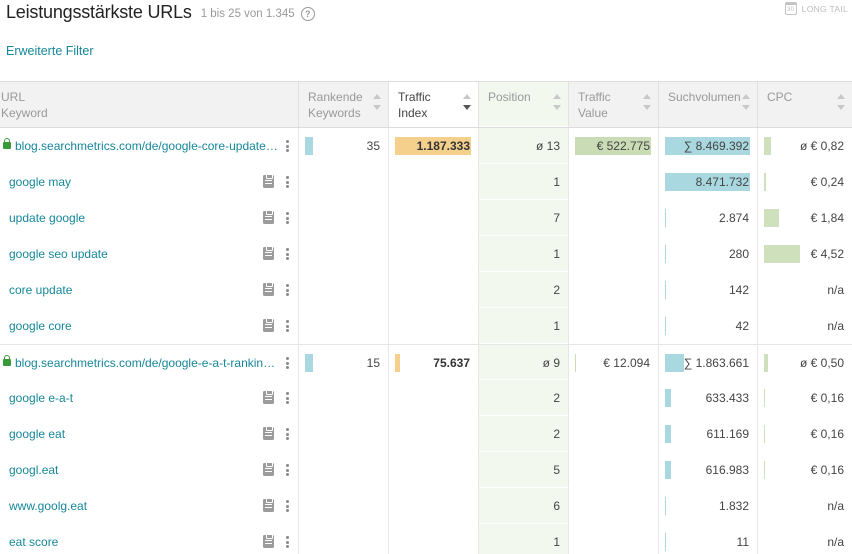 This screenshot has width=852, height=554. Describe the element at coordinates (556, 218) in the screenshot. I see `position-value: 7` at that location.